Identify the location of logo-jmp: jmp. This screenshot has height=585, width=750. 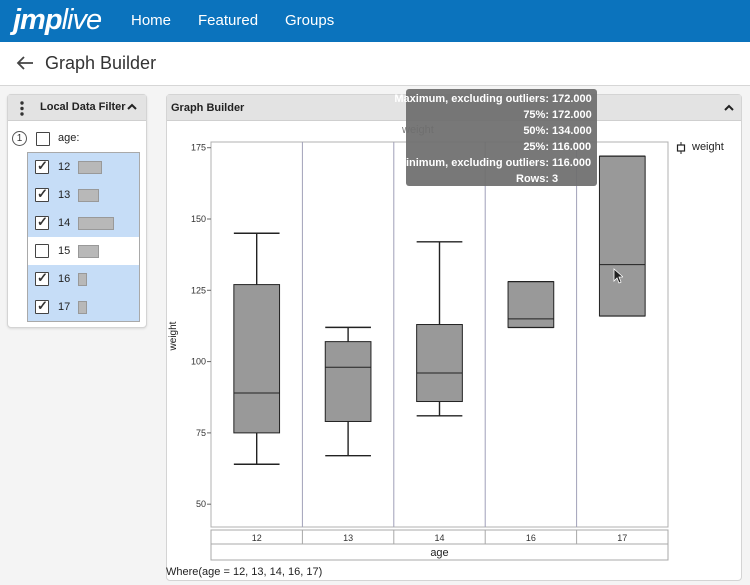
(38, 20).